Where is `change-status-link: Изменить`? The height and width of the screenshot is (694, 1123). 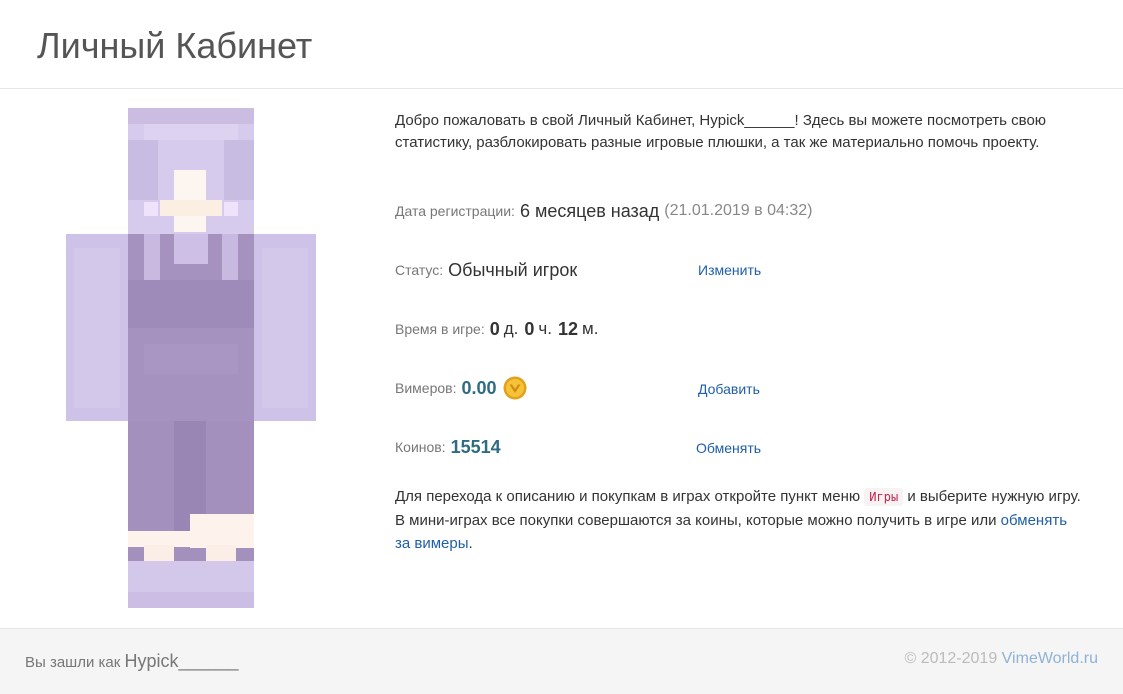 change-status-link: Изменить is located at coordinates (729, 270).